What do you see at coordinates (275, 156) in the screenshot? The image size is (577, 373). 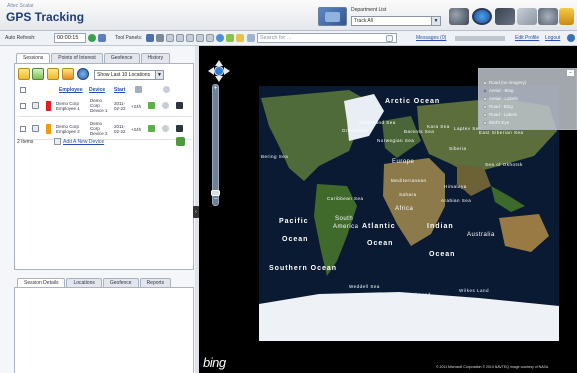 I see `map-label-bering-sea: Bering Sea` at bounding box center [275, 156].